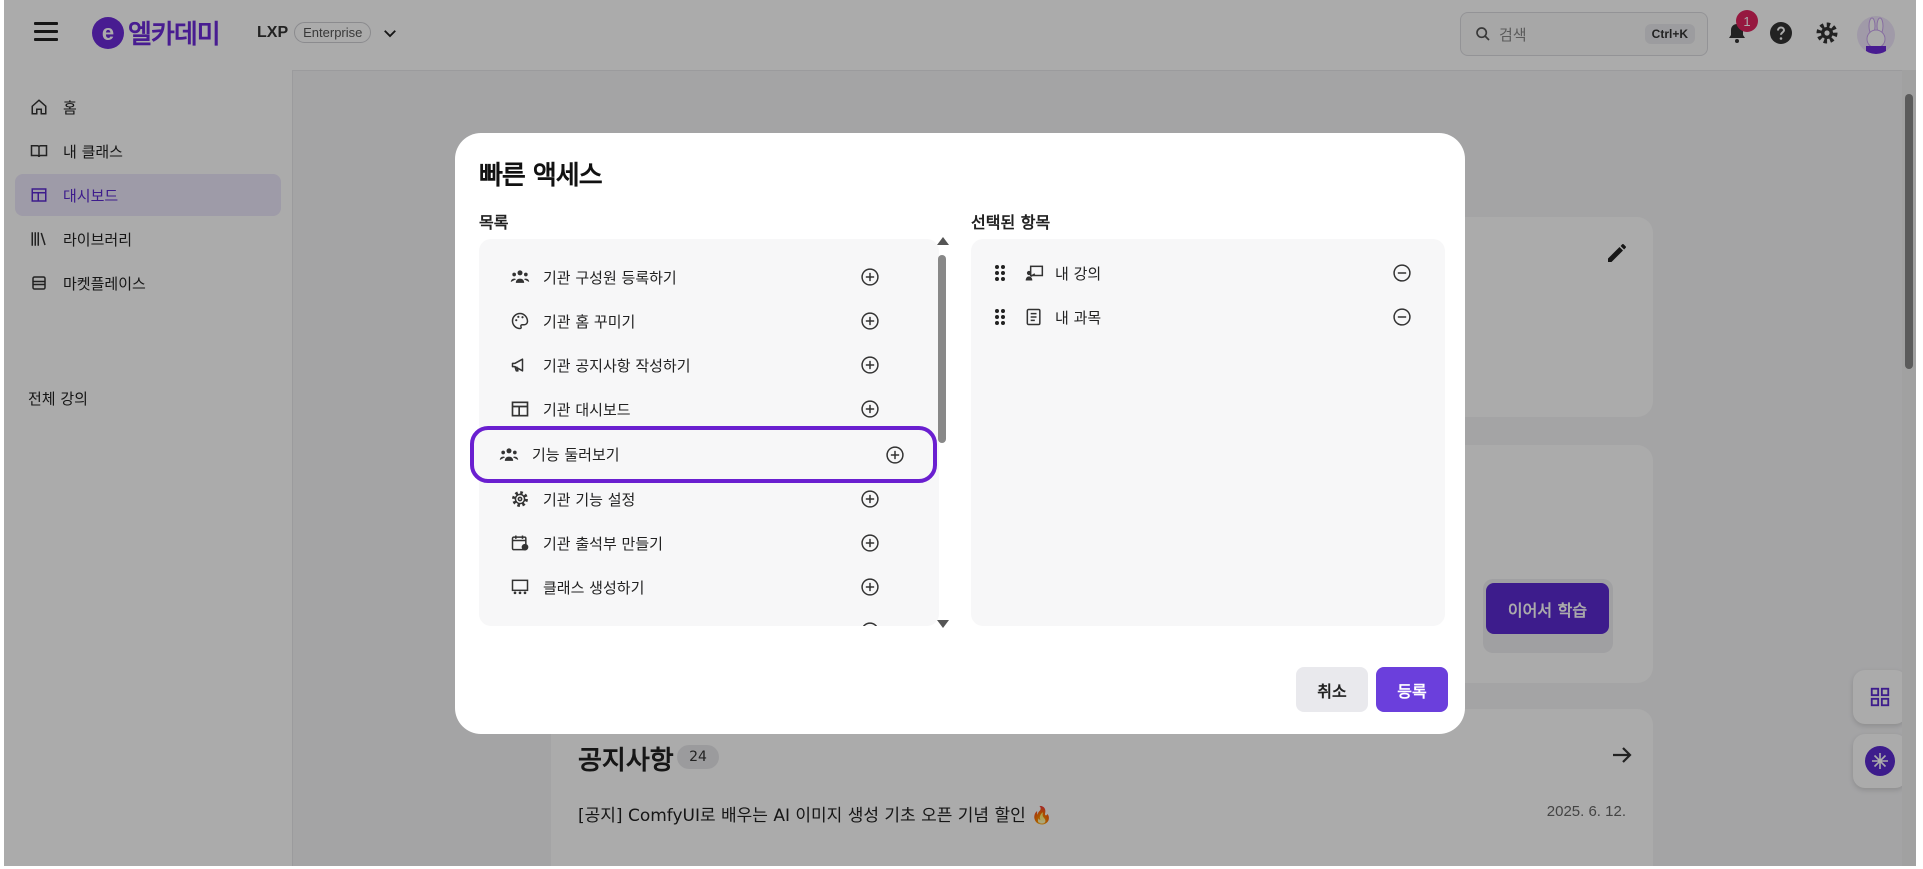  Describe the element at coordinates (698, 321) in the screenshot. I see `list-item: 기관 홈 꾸미기` at that location.